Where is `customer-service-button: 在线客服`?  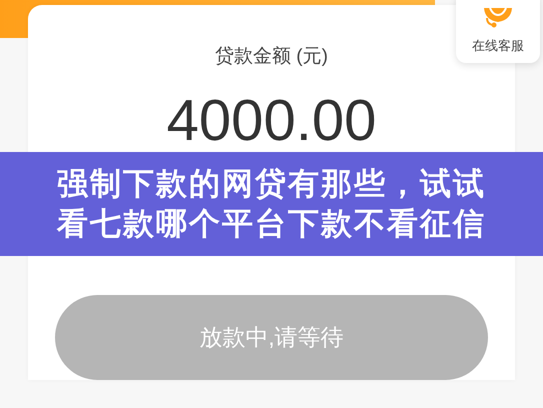 customer-service-button: 在线客服 is located at coordinates (498, 31).